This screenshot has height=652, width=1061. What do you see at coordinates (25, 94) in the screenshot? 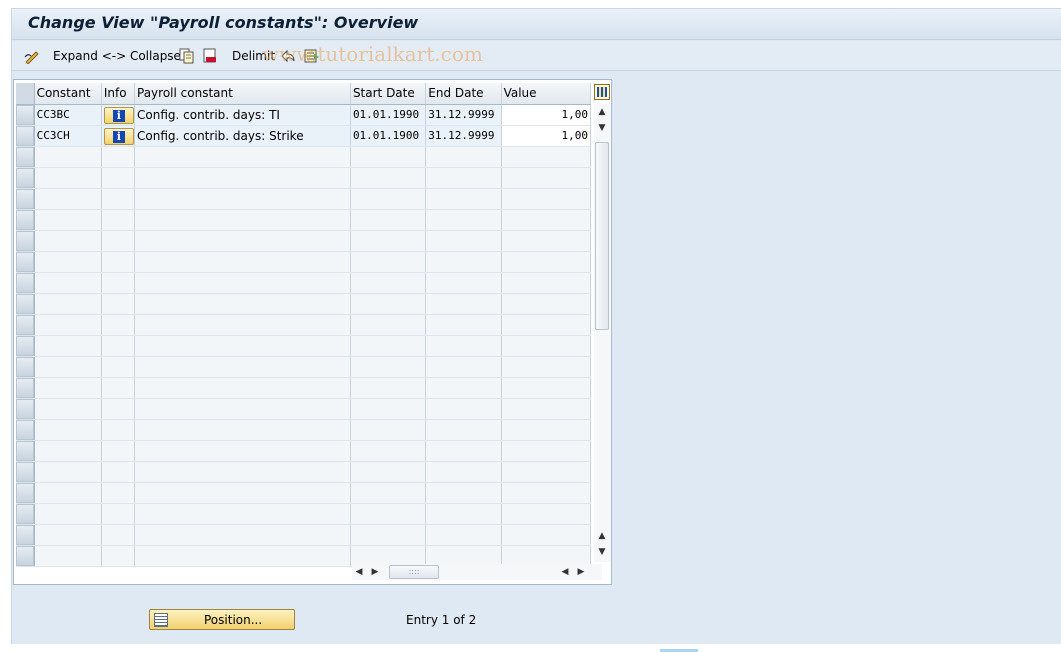
I see `select-all-cell` at bounding box center [25, 94].